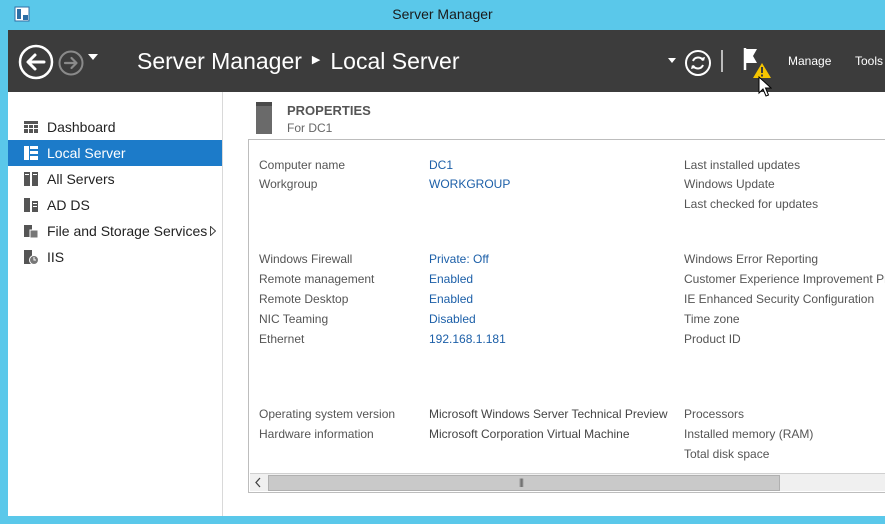  I want to click on remote-management-link: Enabled, so click(451, 279).